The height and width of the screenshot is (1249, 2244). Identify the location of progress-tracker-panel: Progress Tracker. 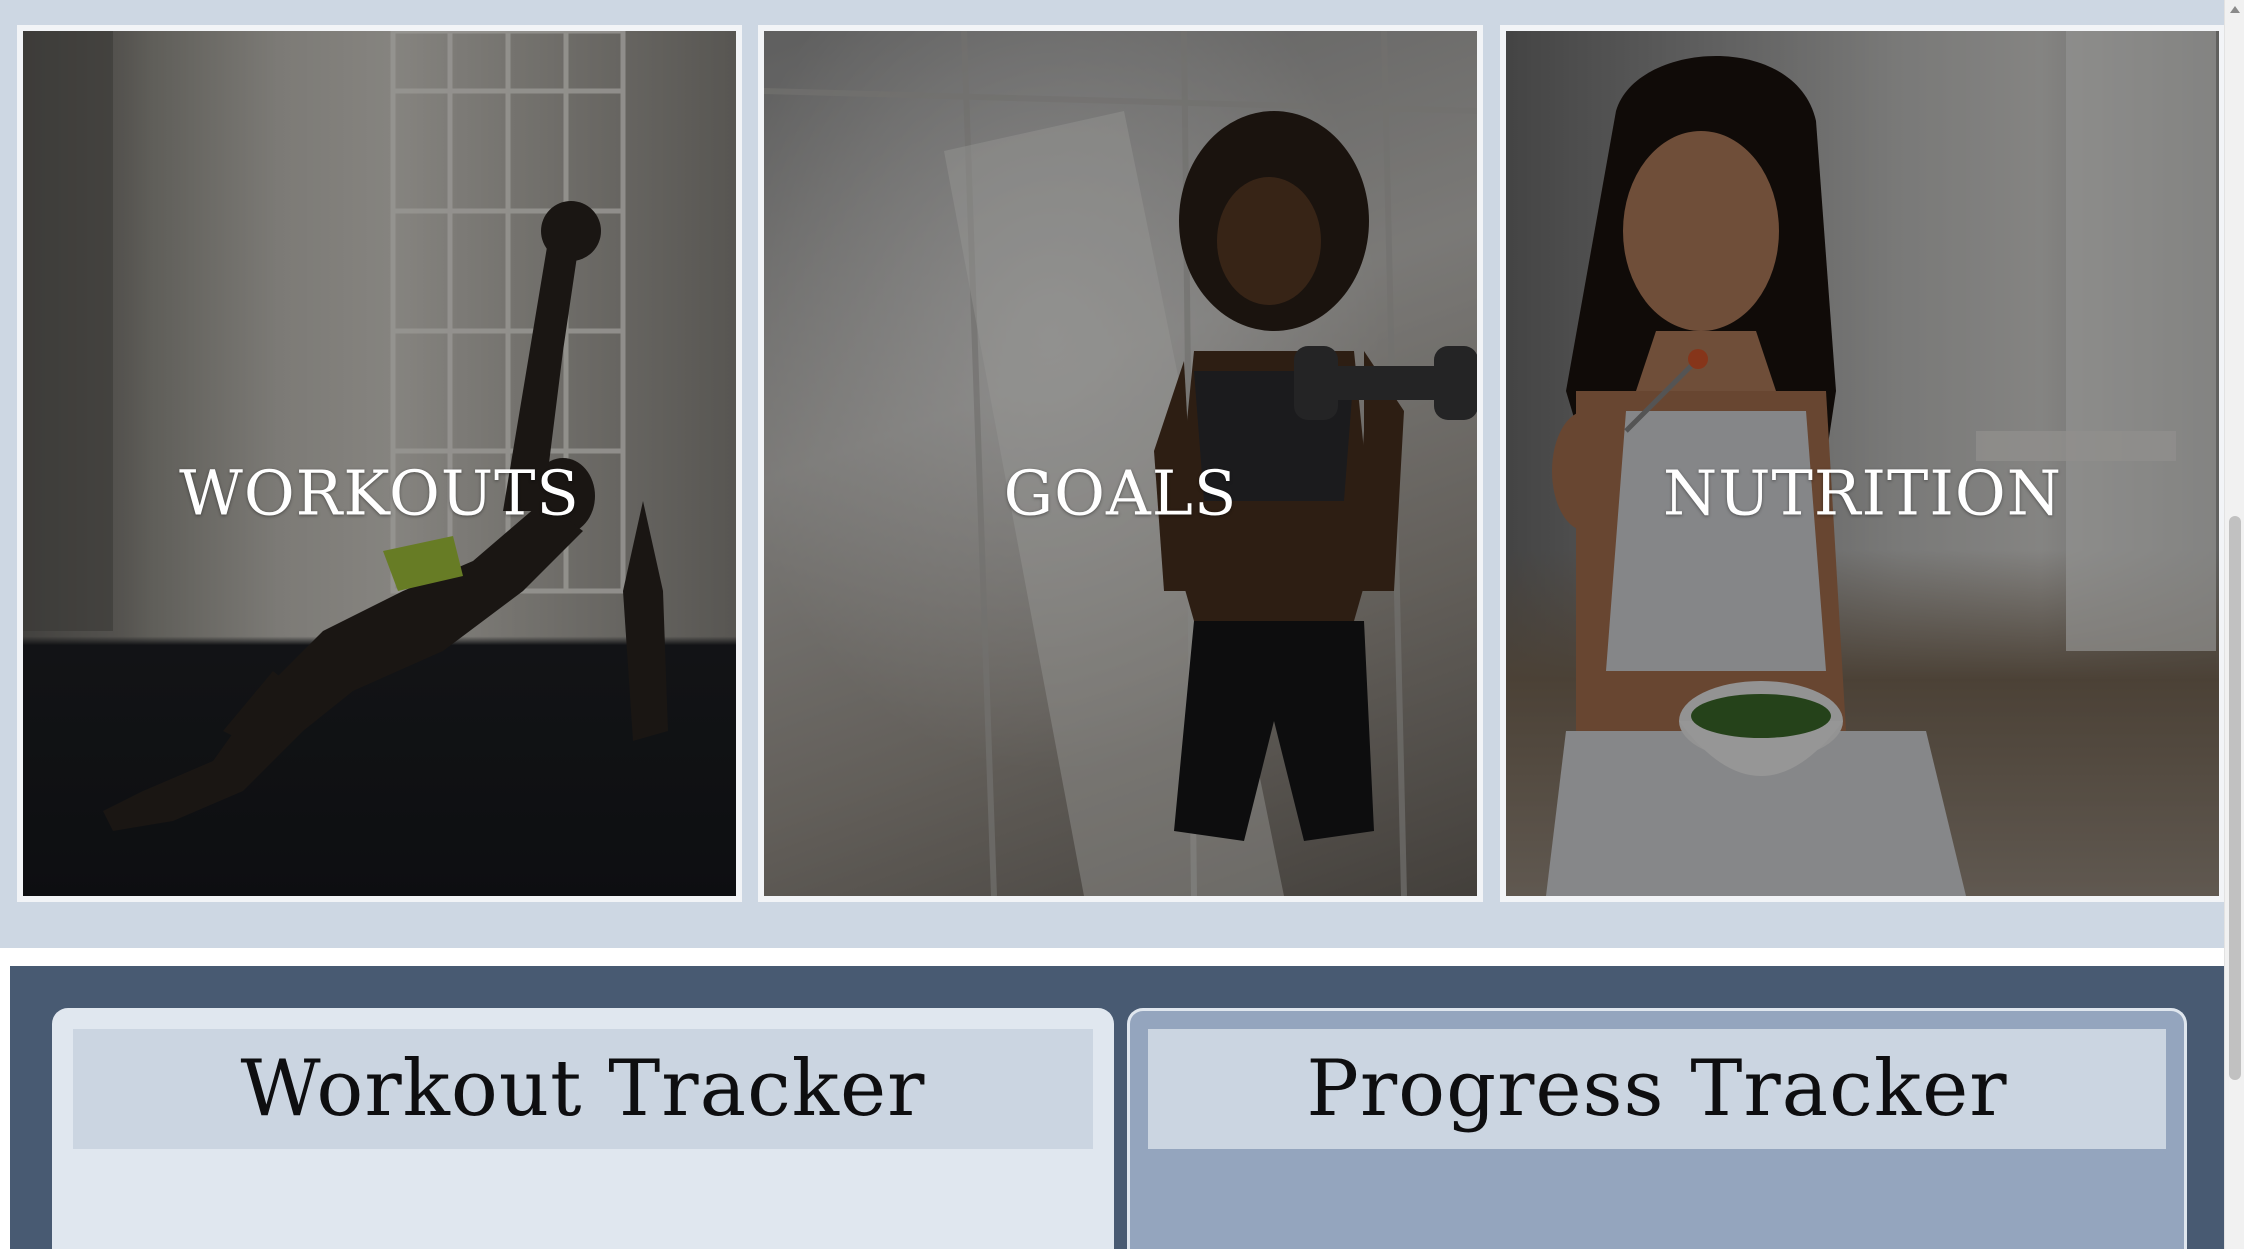
(1657, 1128).